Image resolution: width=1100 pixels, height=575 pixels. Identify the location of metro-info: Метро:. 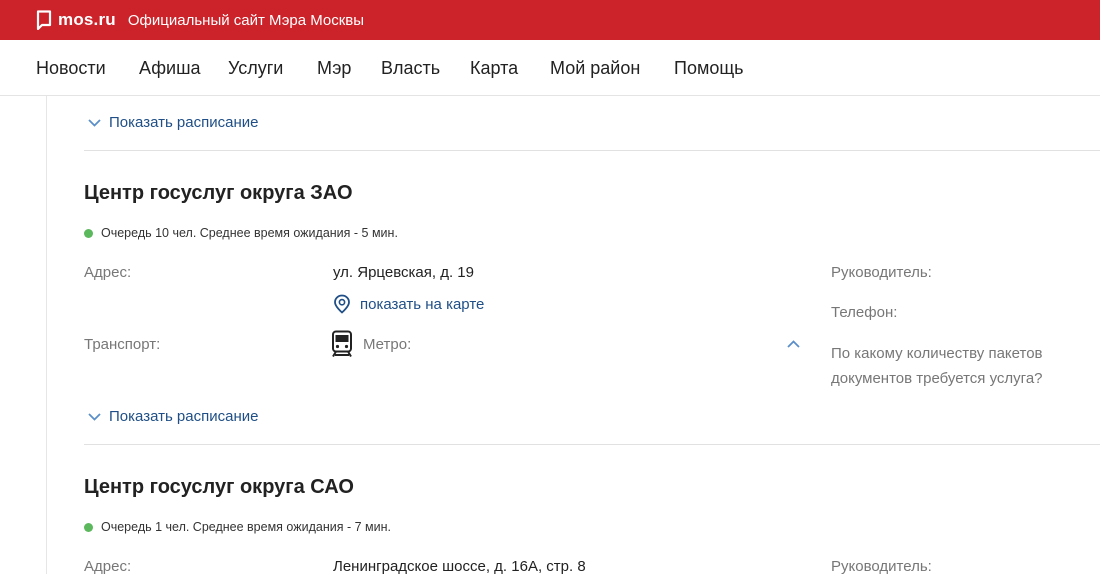
(371, 344).